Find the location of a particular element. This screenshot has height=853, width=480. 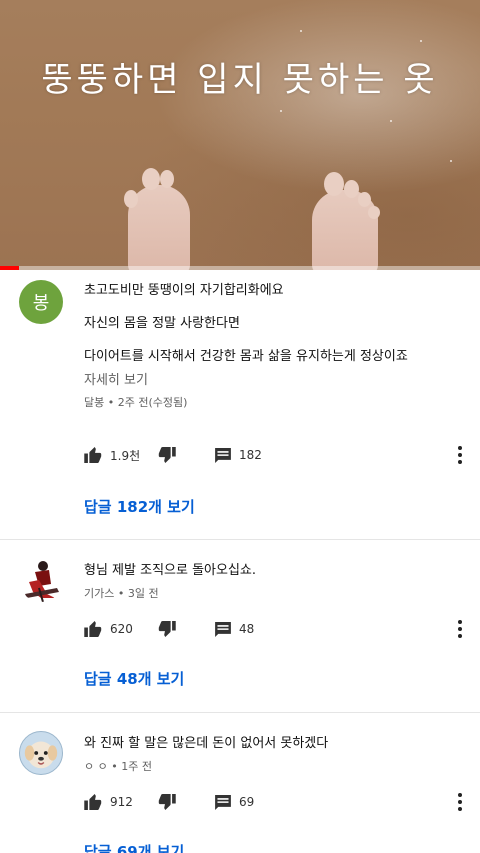

comment-meta: ㅇ ㅇ • 1주 전 is located at coordinates (262, 766).